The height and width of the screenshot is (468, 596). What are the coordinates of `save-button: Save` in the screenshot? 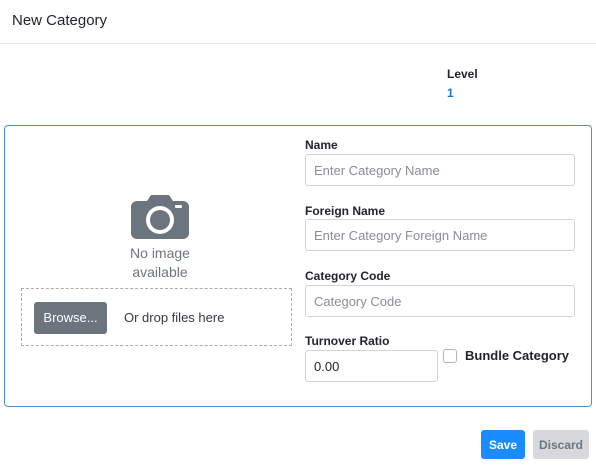 It's located at (503, 444).